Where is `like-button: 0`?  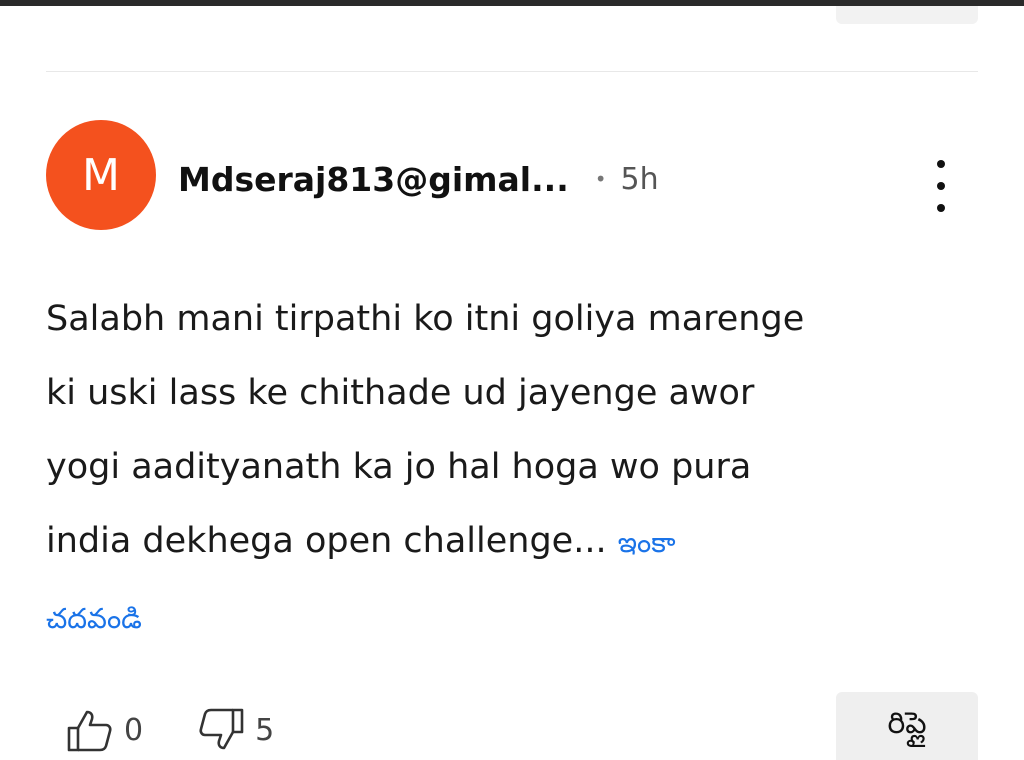 like-button: 0 is located at coordinates (104, 730).